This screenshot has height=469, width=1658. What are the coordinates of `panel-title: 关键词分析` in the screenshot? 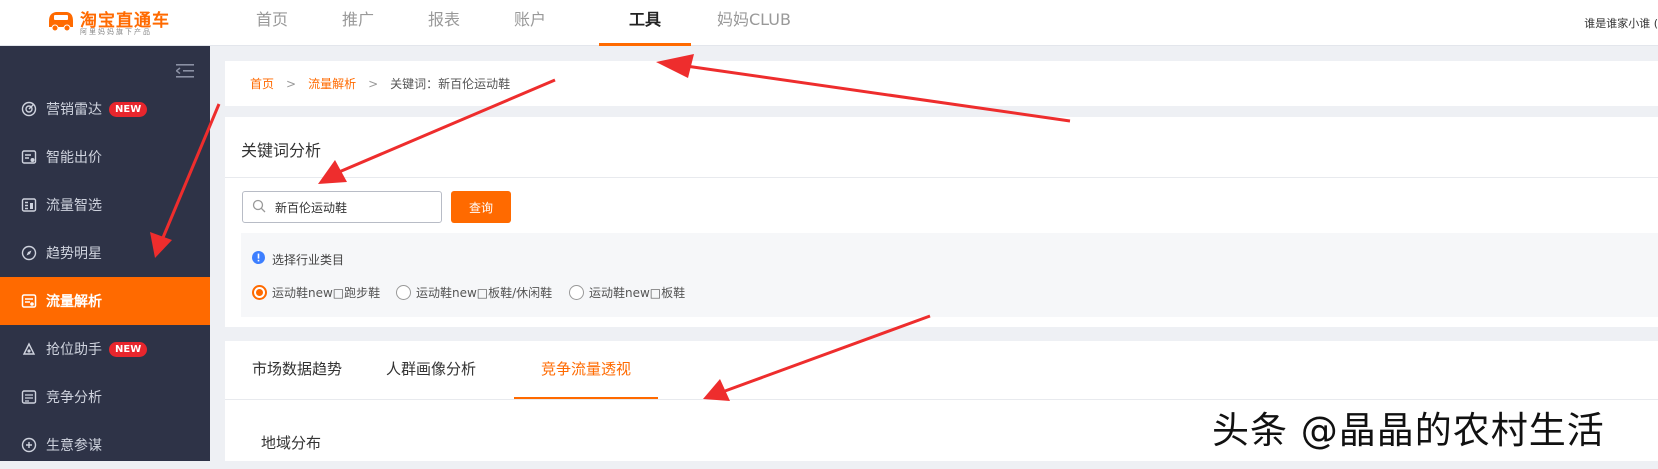 It's located at (281, 150).